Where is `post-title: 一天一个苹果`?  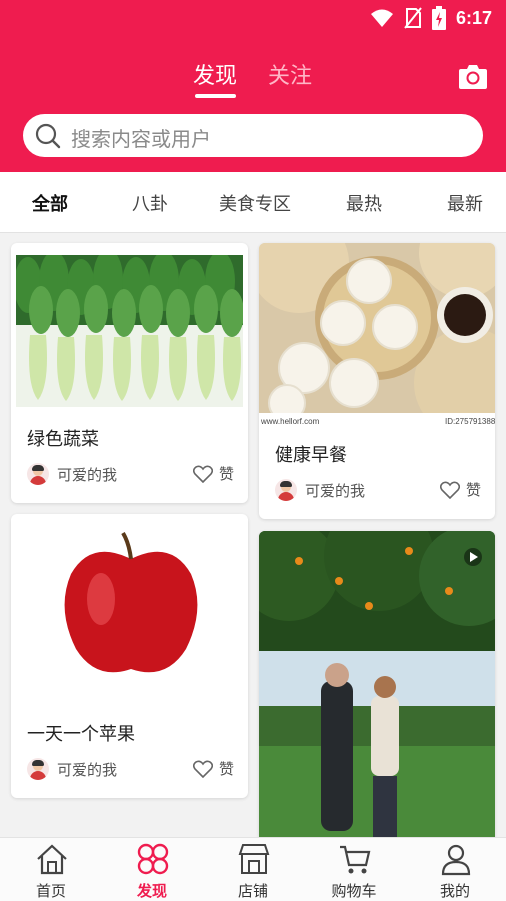
post-title: 一天一个苹果 is located at coordinates (81, 734).